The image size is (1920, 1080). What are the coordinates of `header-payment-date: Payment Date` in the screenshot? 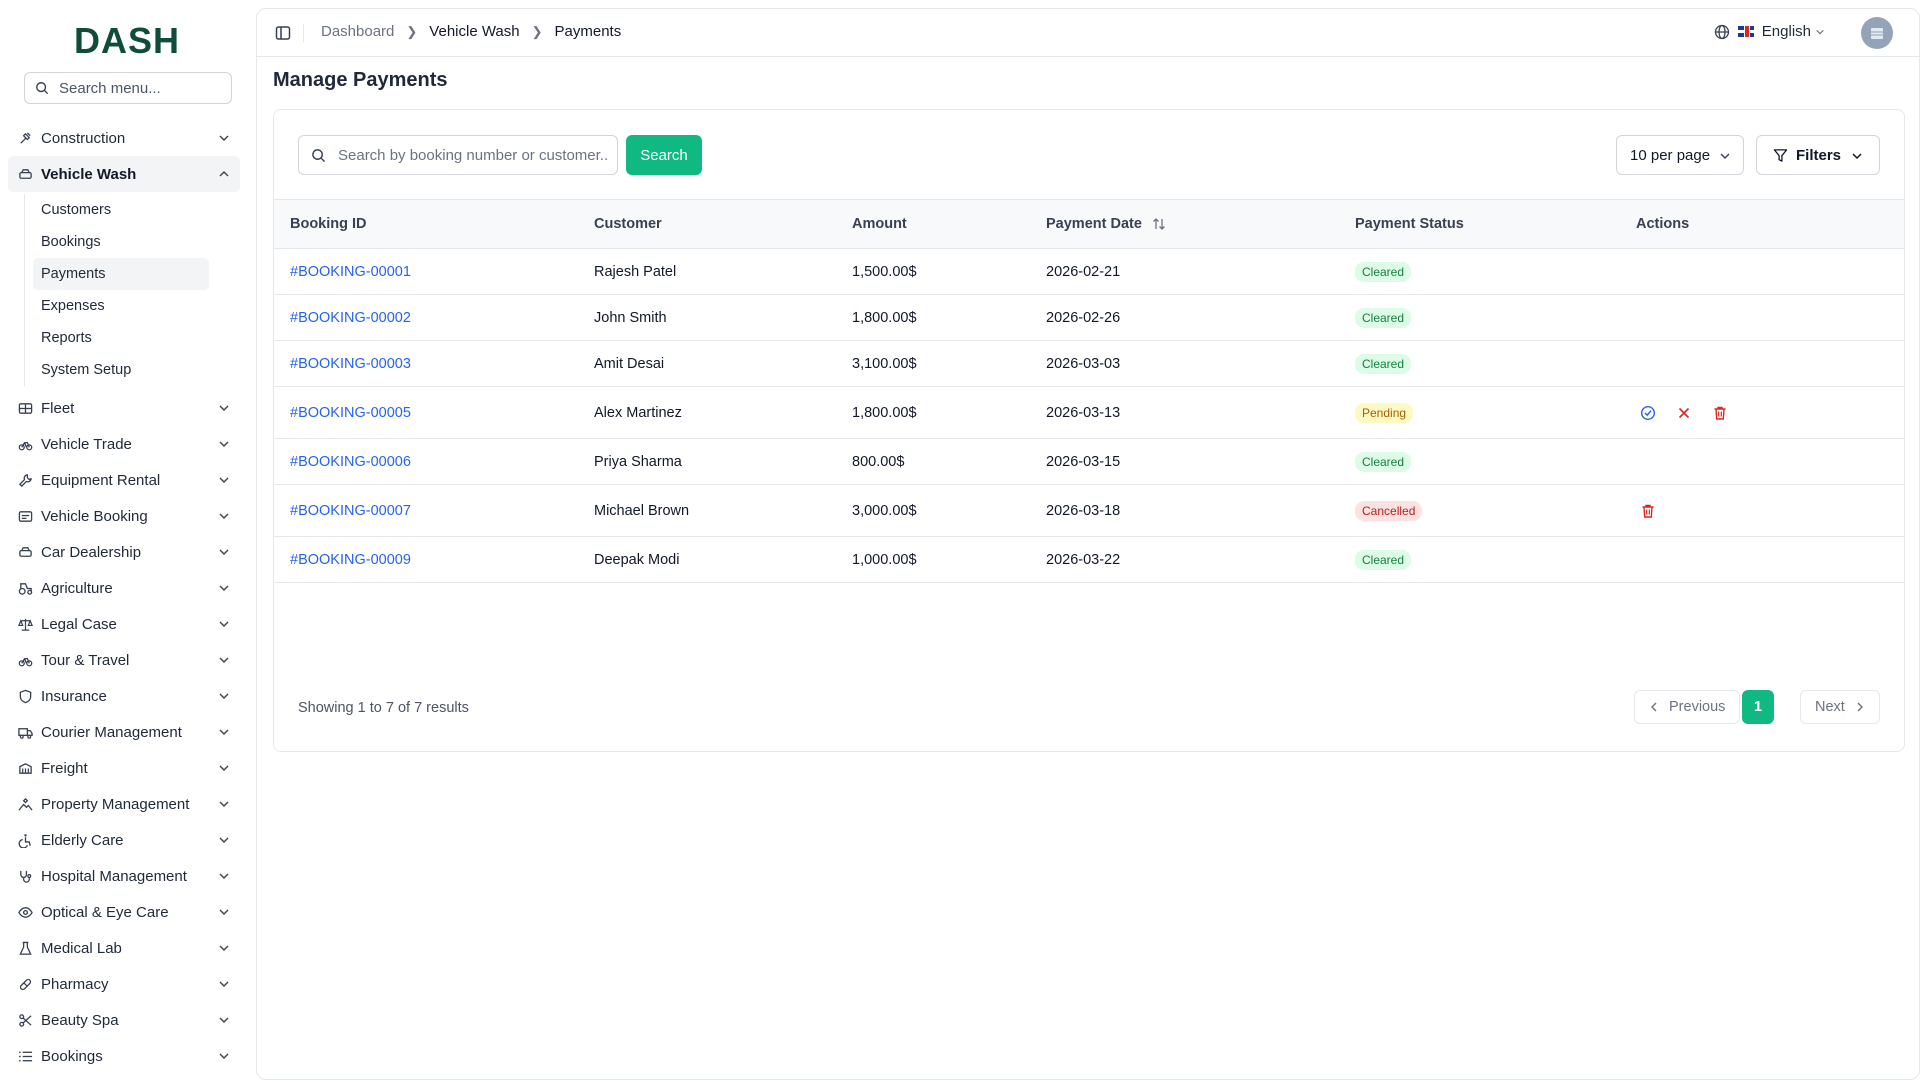 It's located at (1106, 224).